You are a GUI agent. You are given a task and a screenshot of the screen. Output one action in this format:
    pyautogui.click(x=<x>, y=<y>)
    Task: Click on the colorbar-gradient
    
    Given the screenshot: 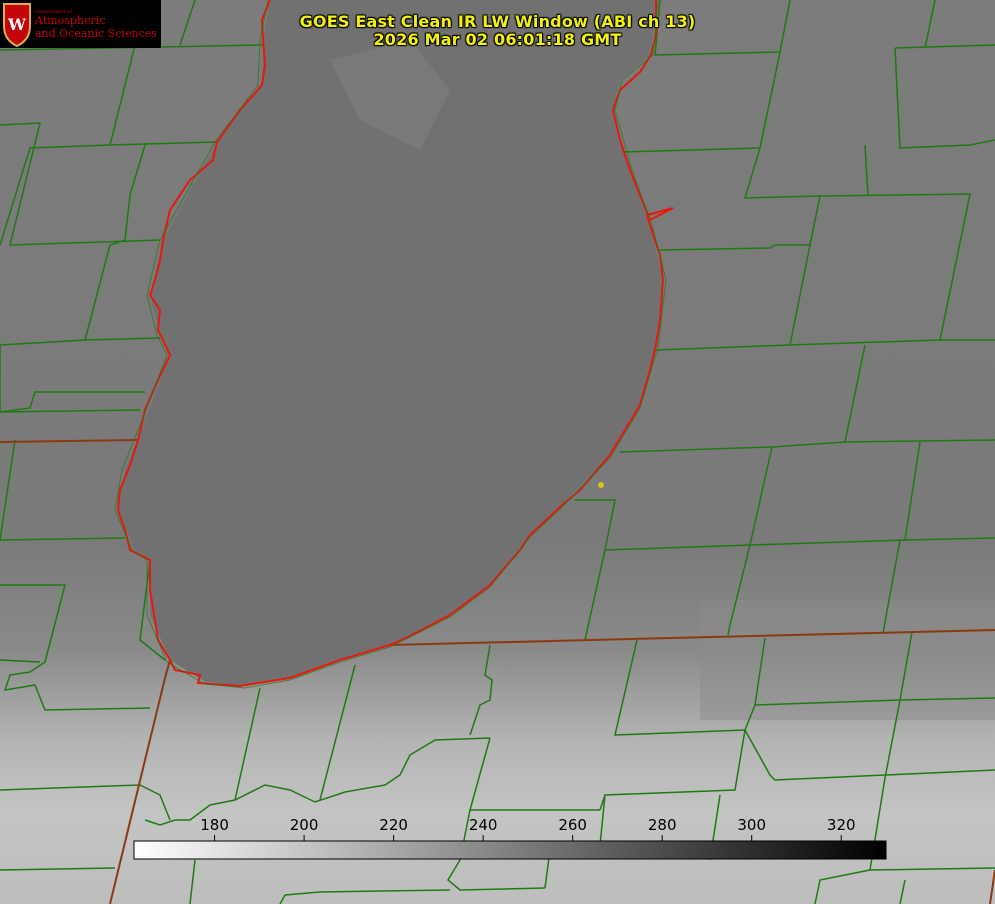 What is the action you would take?
    pyautogui.click(x=510, y=850)
    